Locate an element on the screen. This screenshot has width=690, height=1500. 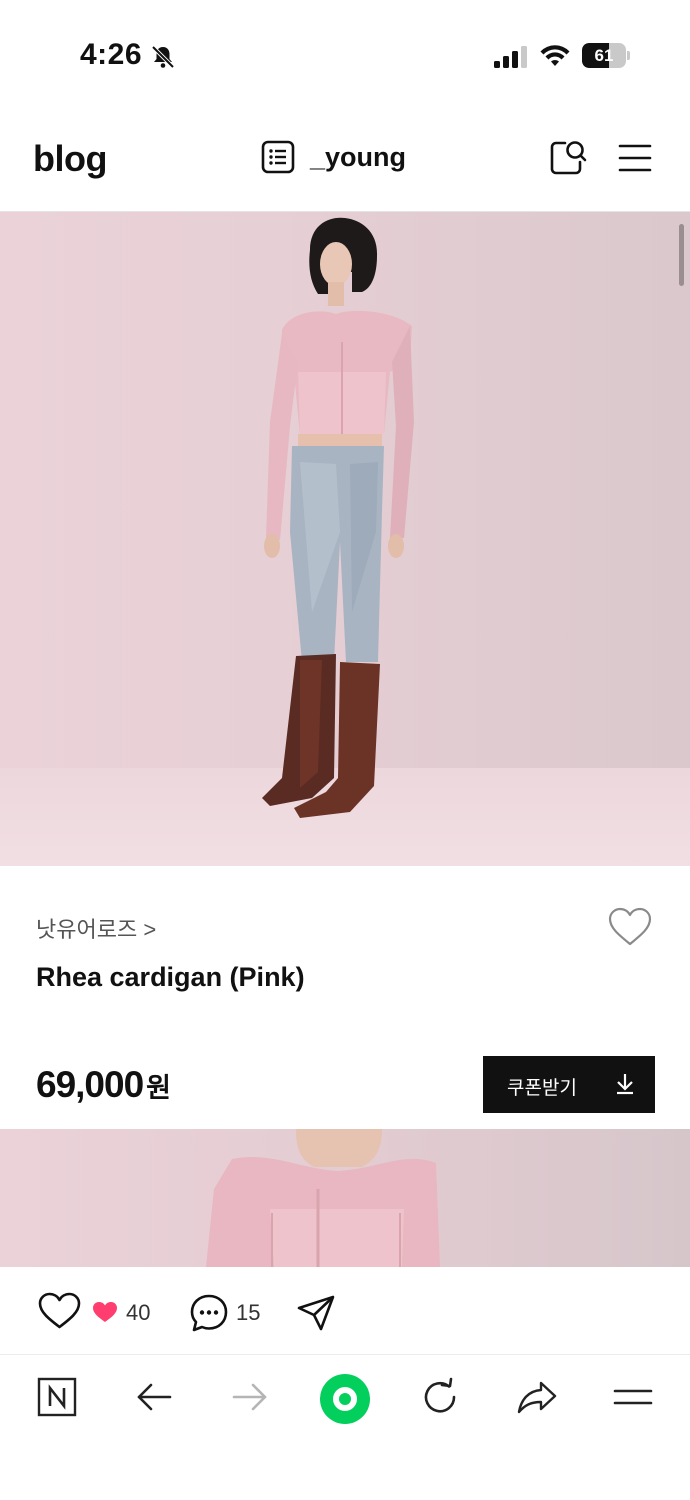
battery-level: 61 is located at coordinates (604, 55).